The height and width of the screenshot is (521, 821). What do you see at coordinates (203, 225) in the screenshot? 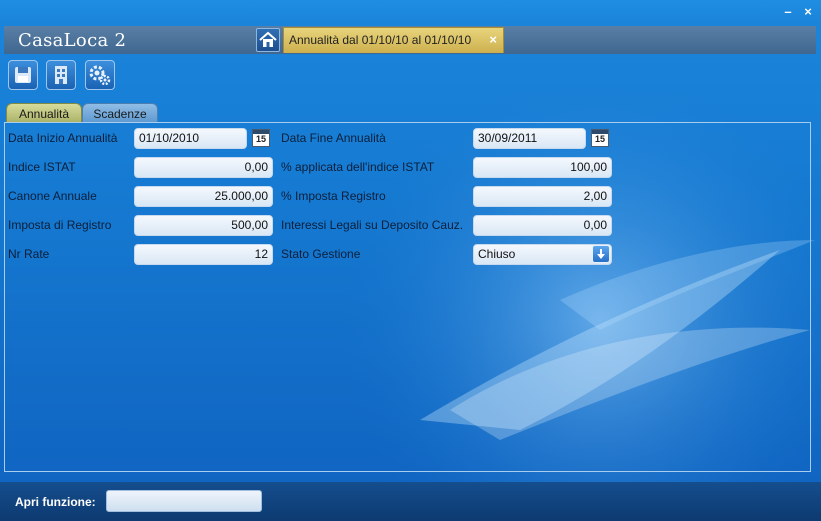
I see `imposta-registro-field: 500,00` at bounding box center [203, 225].